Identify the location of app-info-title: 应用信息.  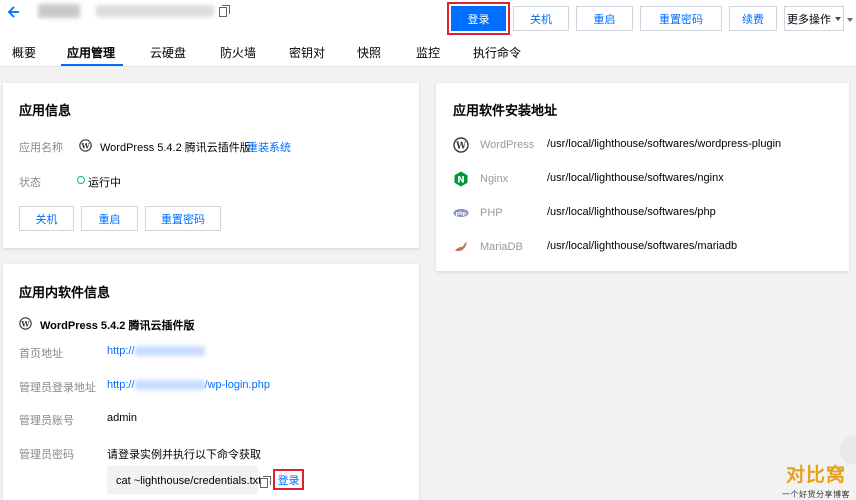
(45, 110).